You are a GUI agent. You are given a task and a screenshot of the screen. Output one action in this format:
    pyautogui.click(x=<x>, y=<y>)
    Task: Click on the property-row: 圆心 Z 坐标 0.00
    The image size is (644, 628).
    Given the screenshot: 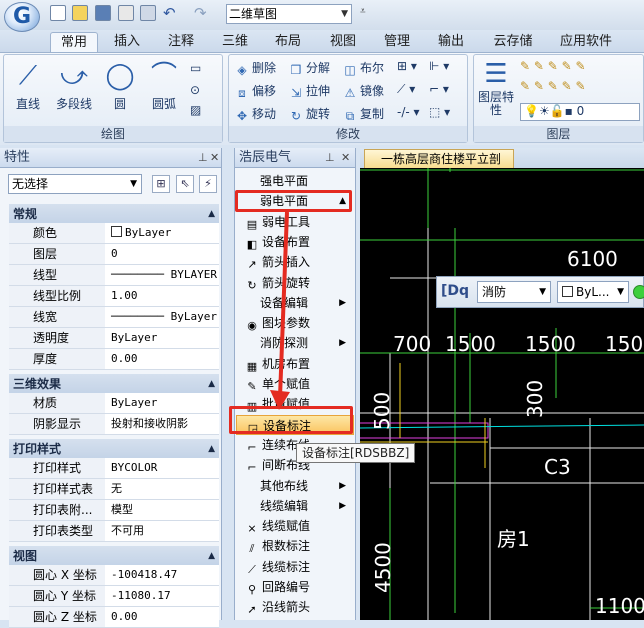 What is the action you would take?
    pyautogui.click(x=114, y=617)
    